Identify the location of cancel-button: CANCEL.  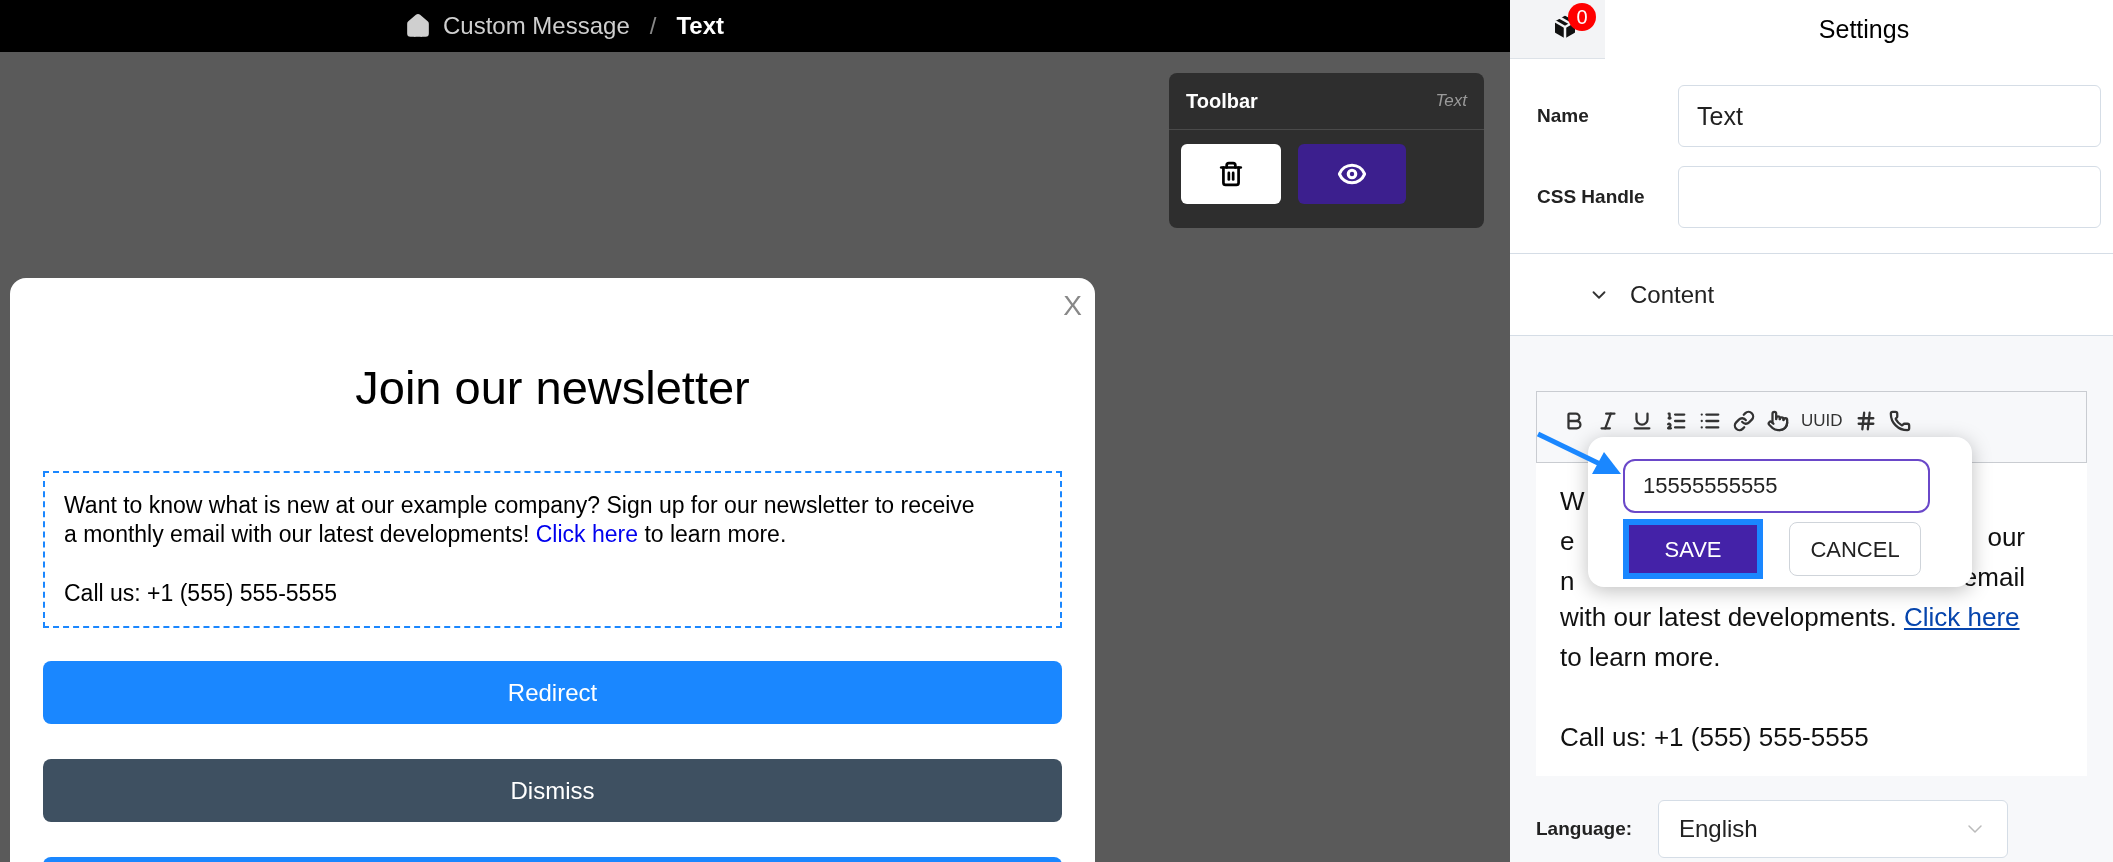
(1855, 549).